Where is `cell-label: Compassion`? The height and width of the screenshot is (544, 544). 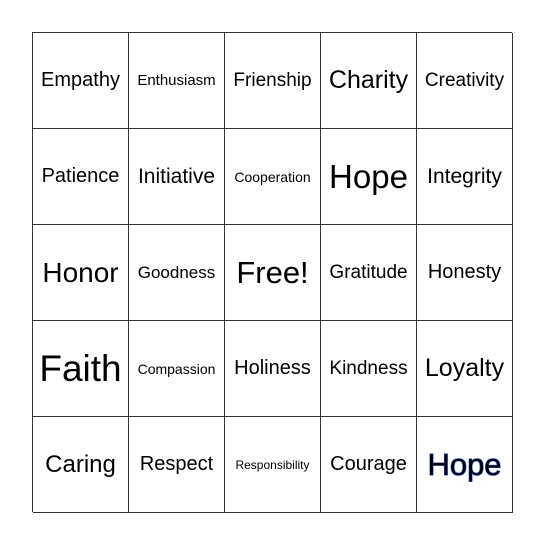
cell-label: Compassion is located at coordinates (176, 368).